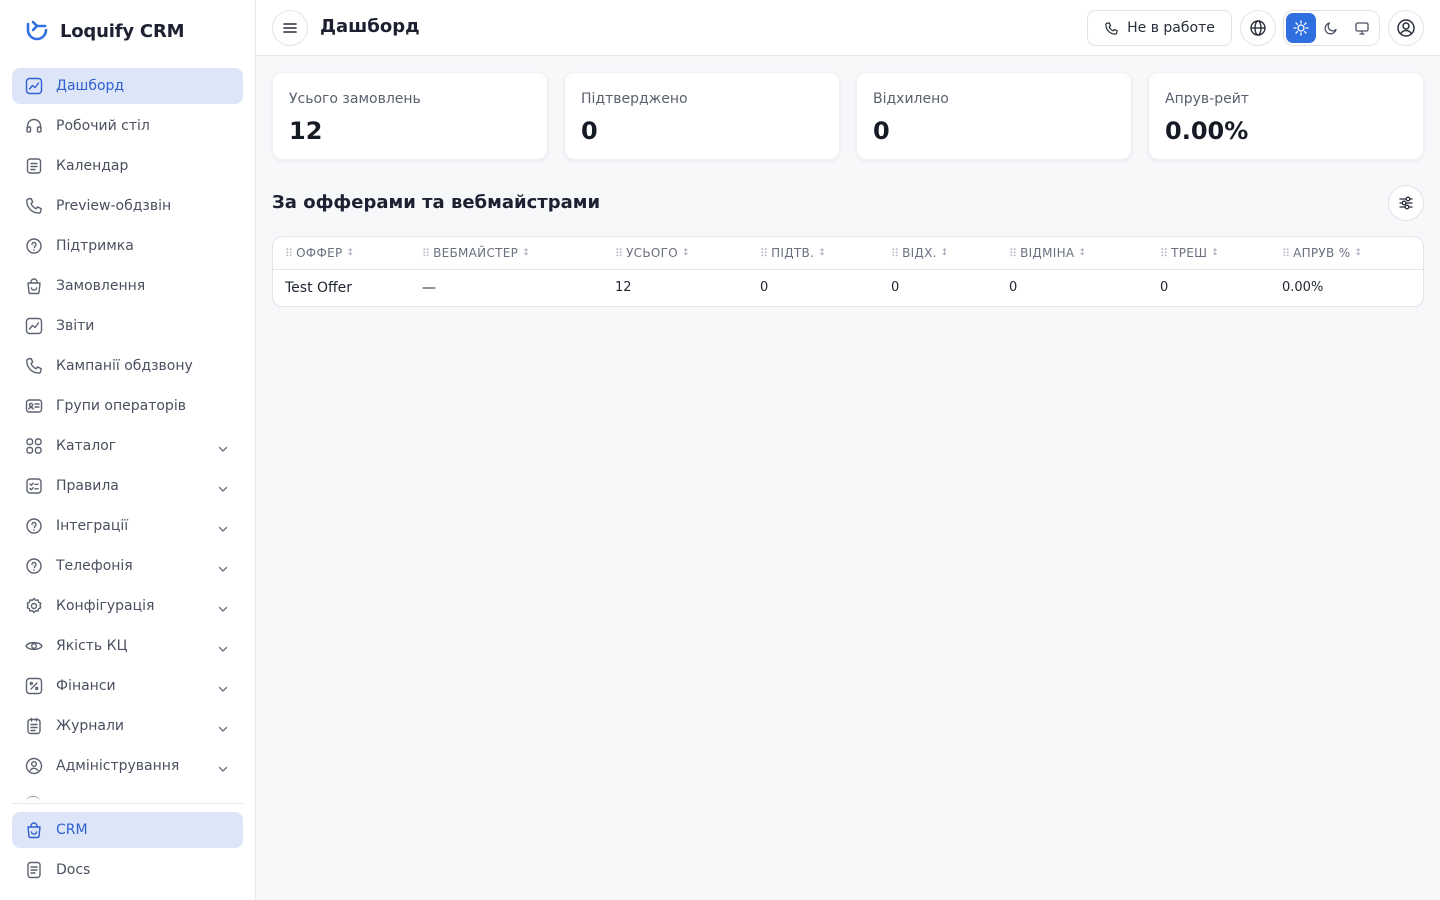  What do you see at coordinates (1362, 28) in the screenshot?
I see `theme-system-button` at bounding box center [1362, 28].